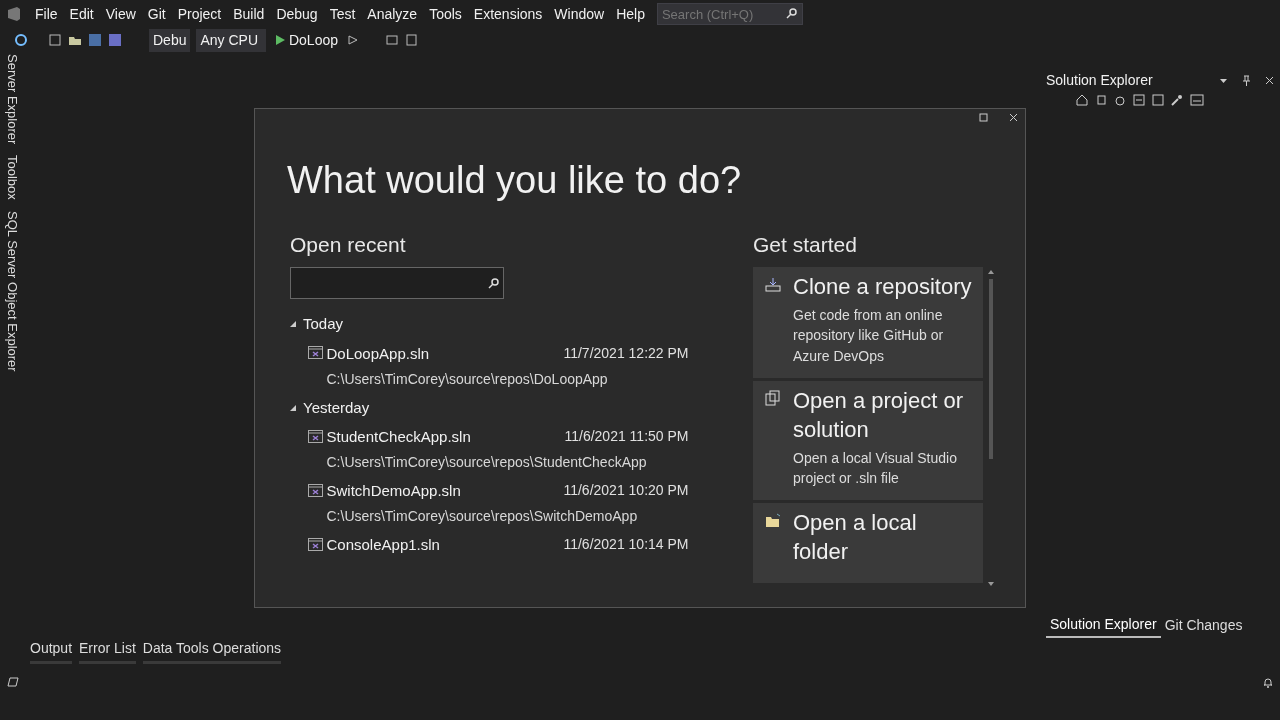 This screenshot has width=1280, height=720. What do you see at coordinates (212, 651) in the screenshot?
I see `tool-window-tab: Data Tools Operations` at bounding box center [212, 651].